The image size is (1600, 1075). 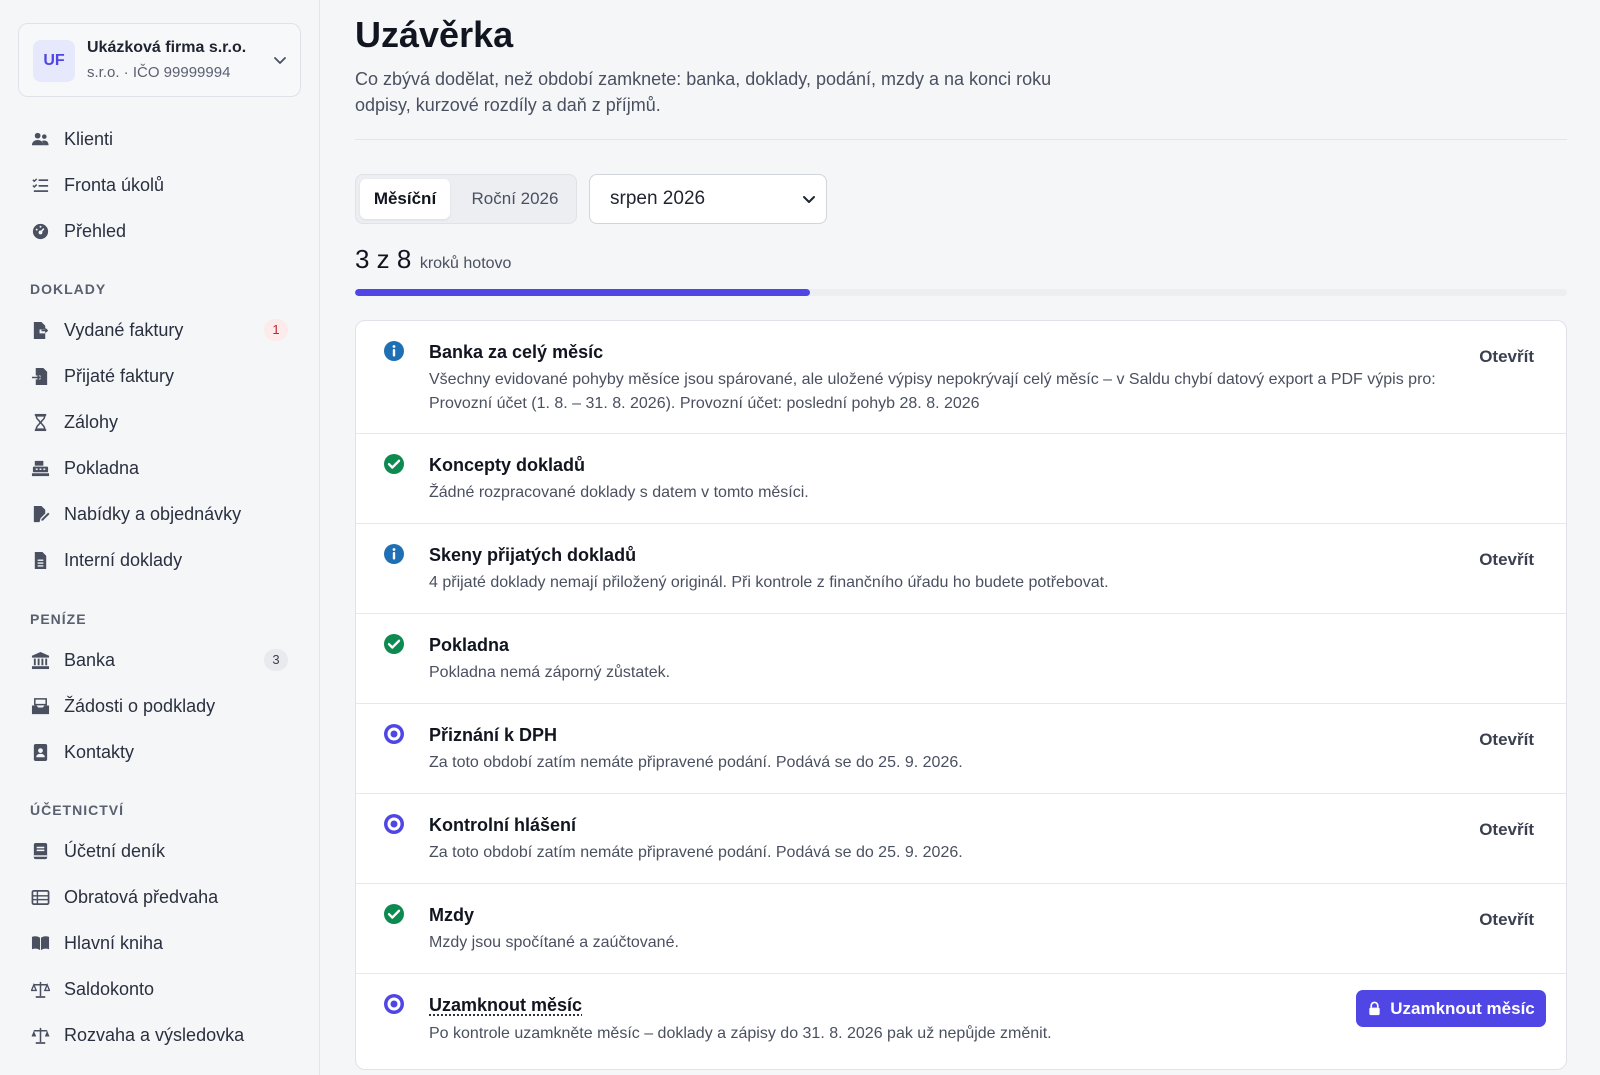 What do you see at coordinates (40, 752) in the screenshot?
I see `contact-icon` at bounding box center [40, 752].